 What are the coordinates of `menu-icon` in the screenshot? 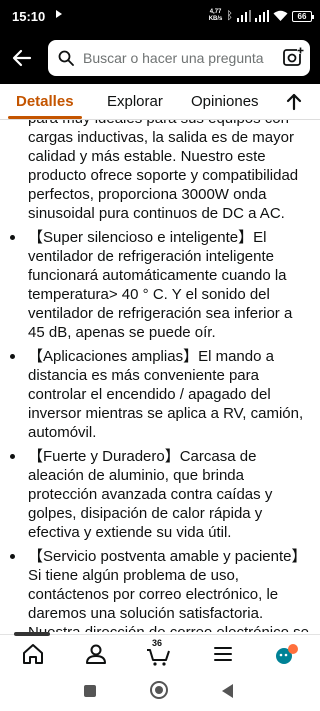 It's located at (223, 654).